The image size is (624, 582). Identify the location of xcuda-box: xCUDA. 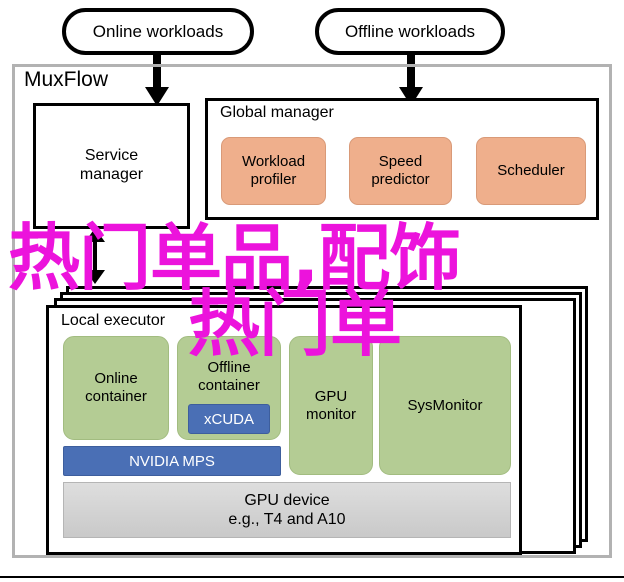
(229, 419).